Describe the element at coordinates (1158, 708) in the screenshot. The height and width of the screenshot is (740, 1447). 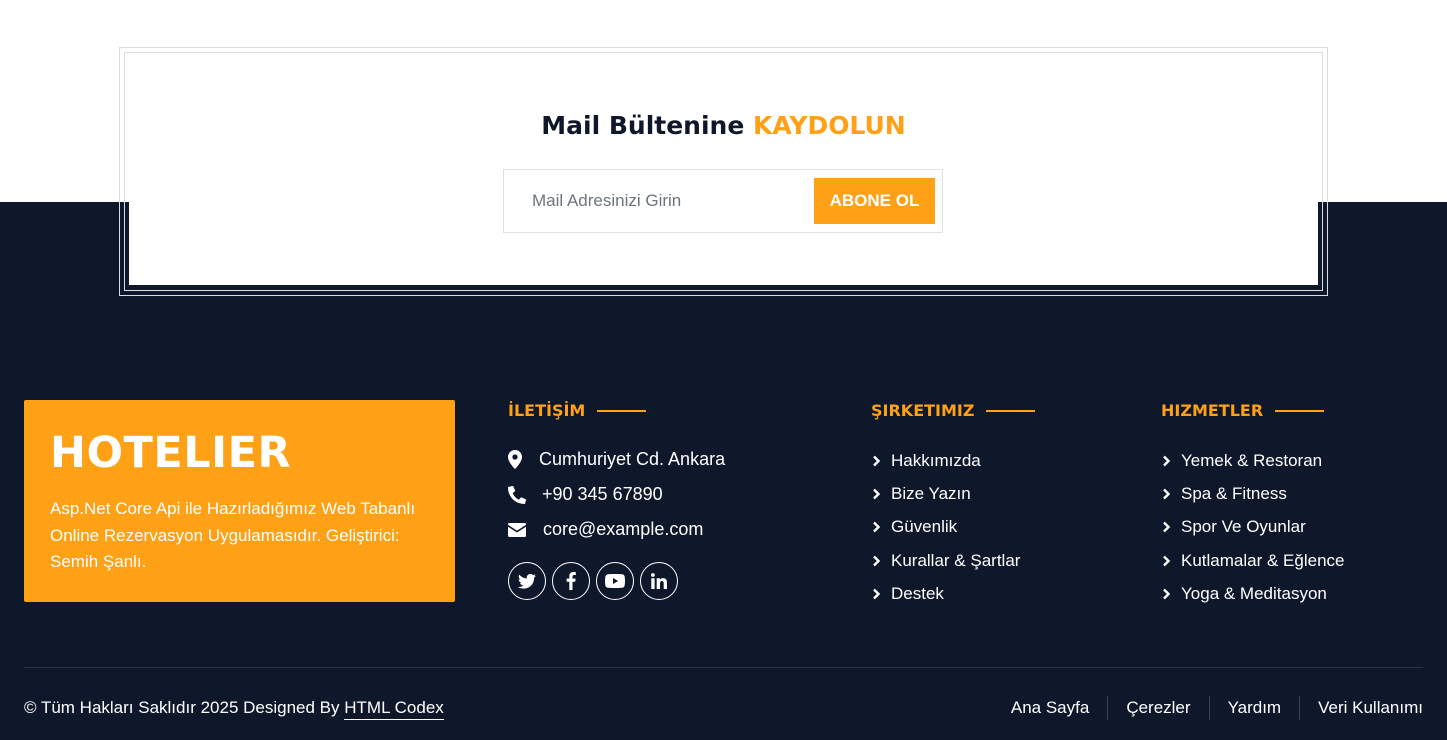
I see `footer-link-cookies: Çerezler` at that location.